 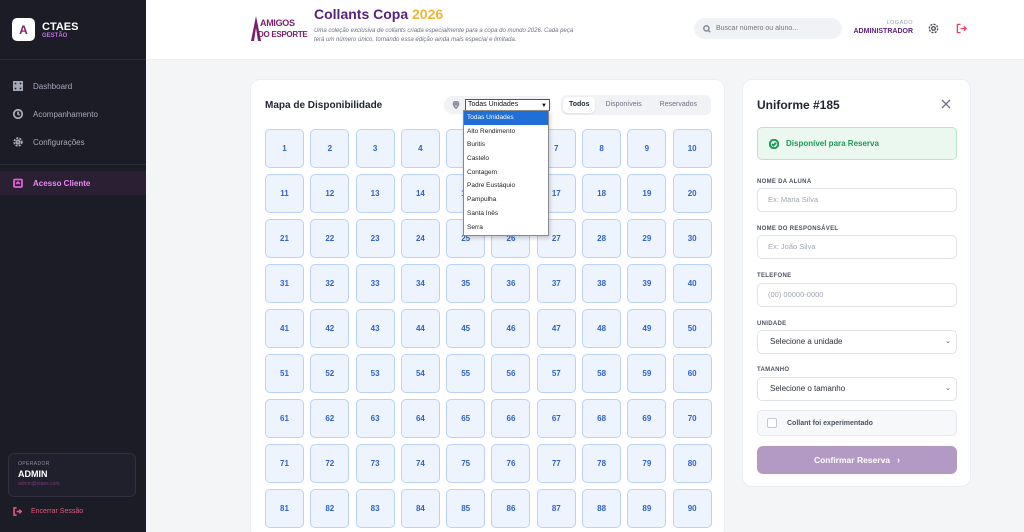 I want to click on number-cell: 32, so click(x=330, y=283).